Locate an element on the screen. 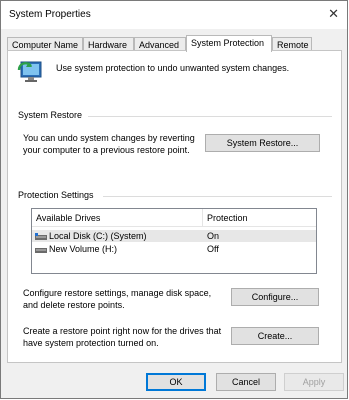  window-title: System Properties is located at coordinates (50, 14).